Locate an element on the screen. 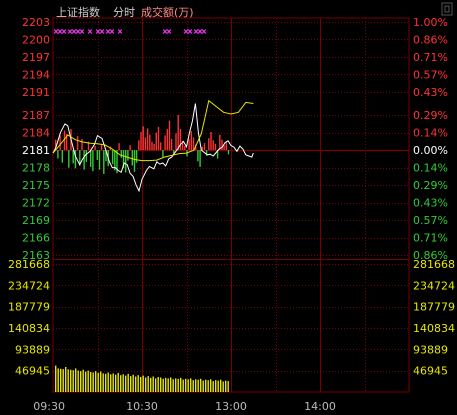  price-tick-label: 2200 is located at coordinates (36, 39).